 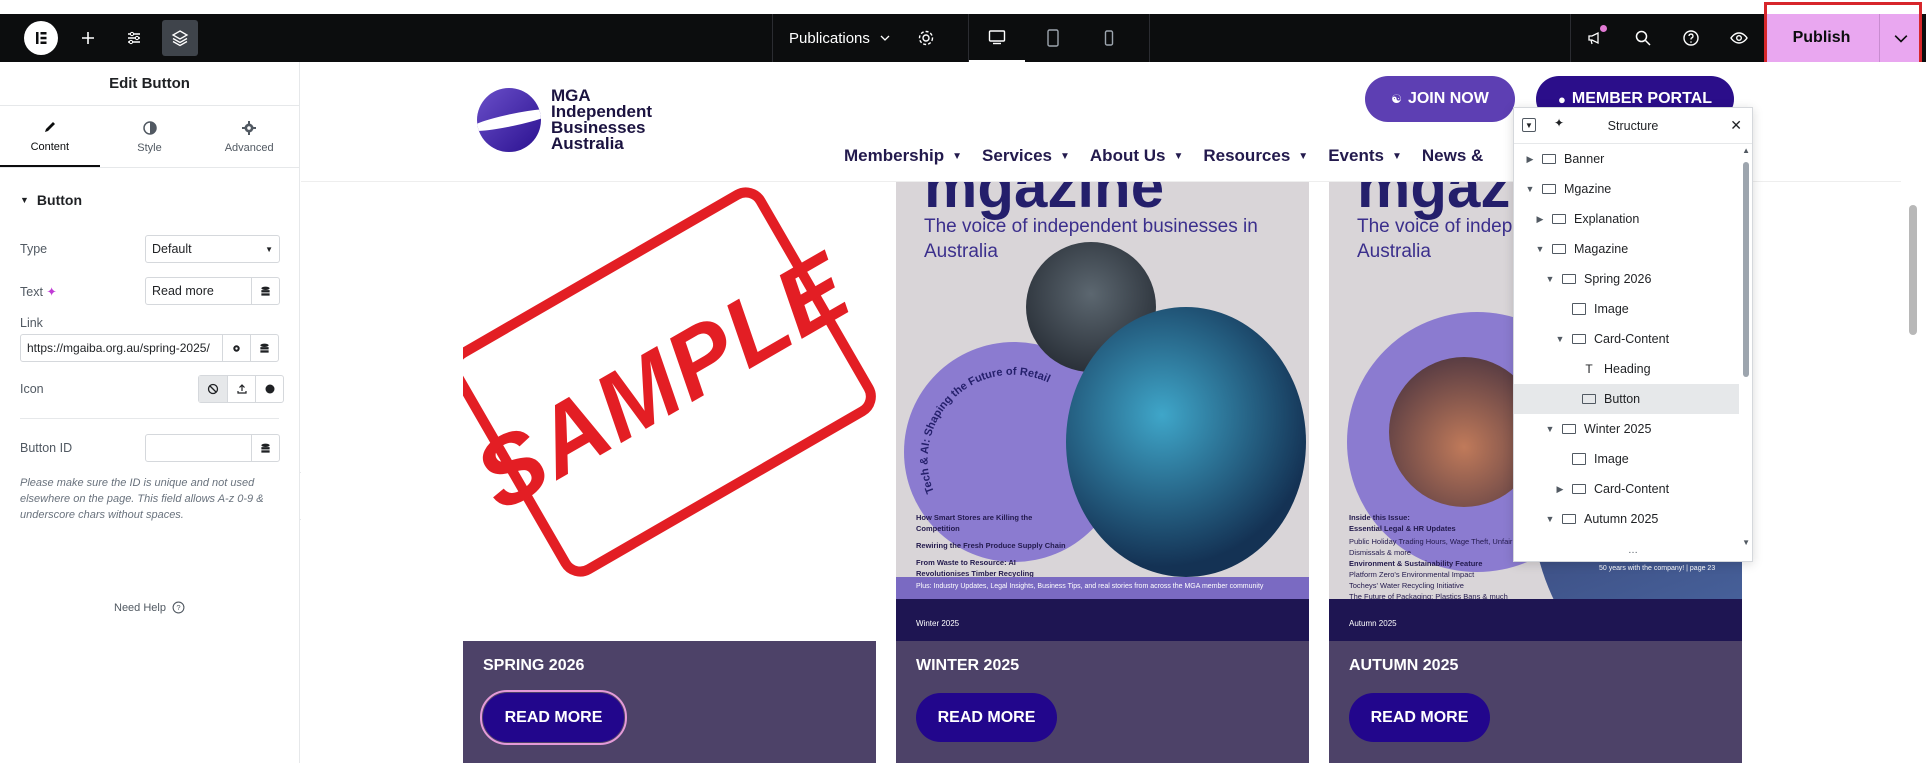 I want to click on sliders-icon, so click(x=134, y=38).